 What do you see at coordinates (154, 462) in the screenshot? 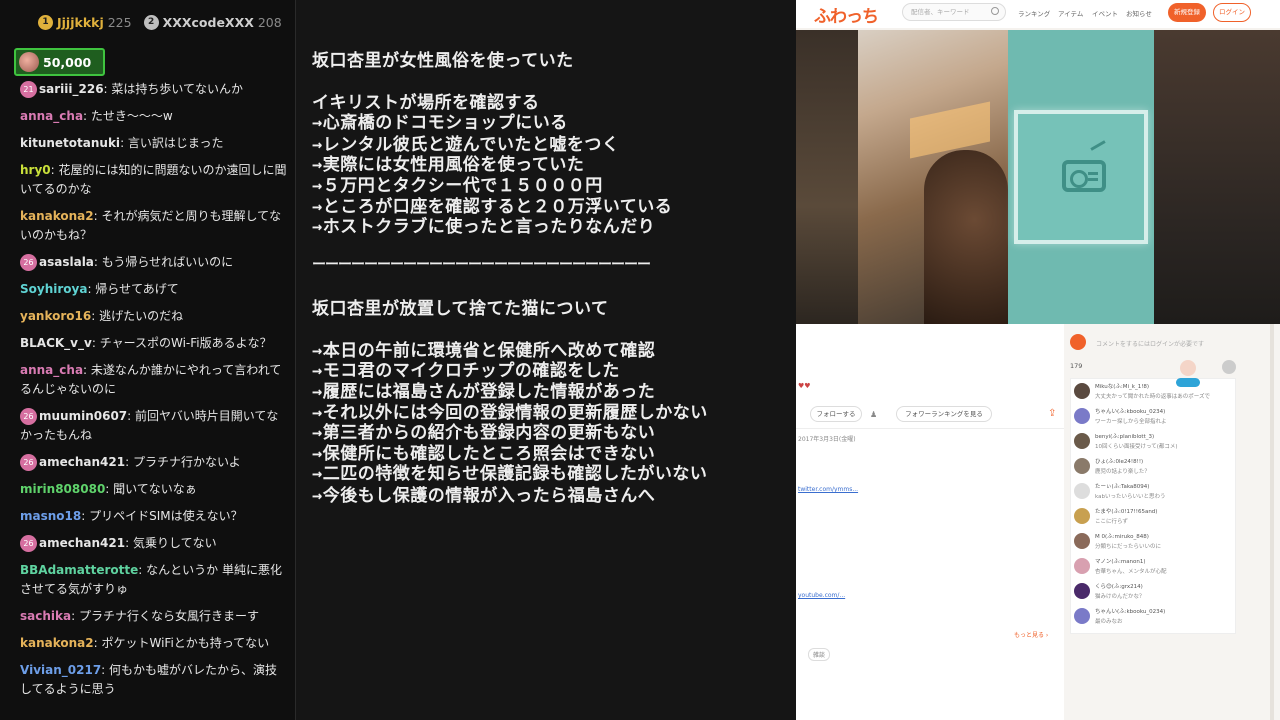
I see `chat-message: 26 amechan421: プラチナ行かないよ` at bounding box center [154, 462].